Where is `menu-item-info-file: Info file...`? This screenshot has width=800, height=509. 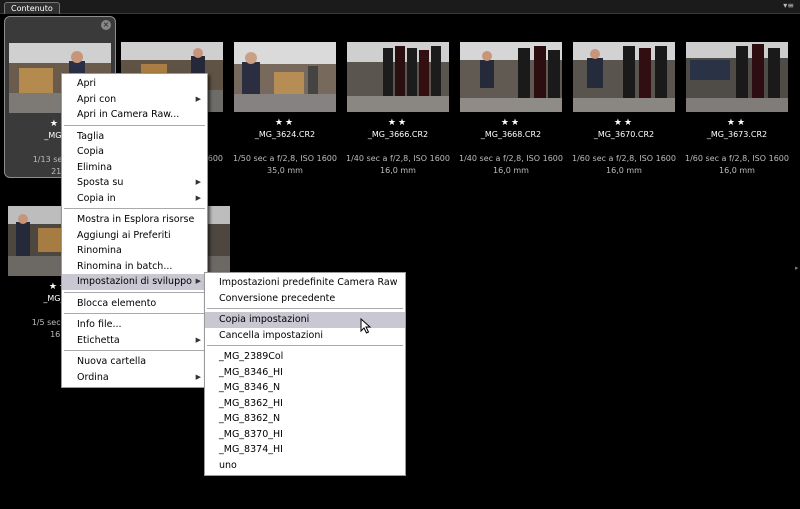 menu-item-info-file: Info file... is located at coordinates (134, 325).